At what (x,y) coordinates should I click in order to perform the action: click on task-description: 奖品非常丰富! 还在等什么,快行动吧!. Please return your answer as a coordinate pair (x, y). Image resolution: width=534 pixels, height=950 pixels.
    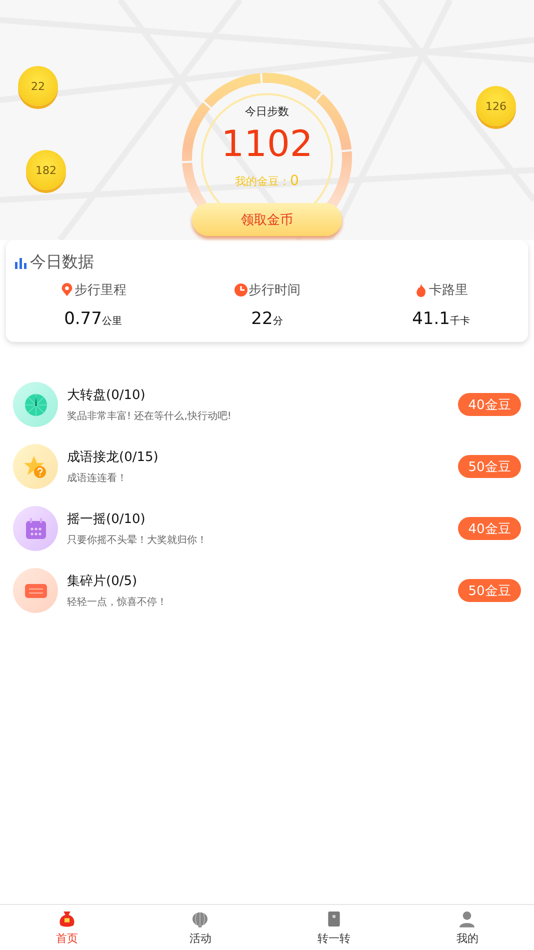
    Looking at the image, I should click on (149, 416).